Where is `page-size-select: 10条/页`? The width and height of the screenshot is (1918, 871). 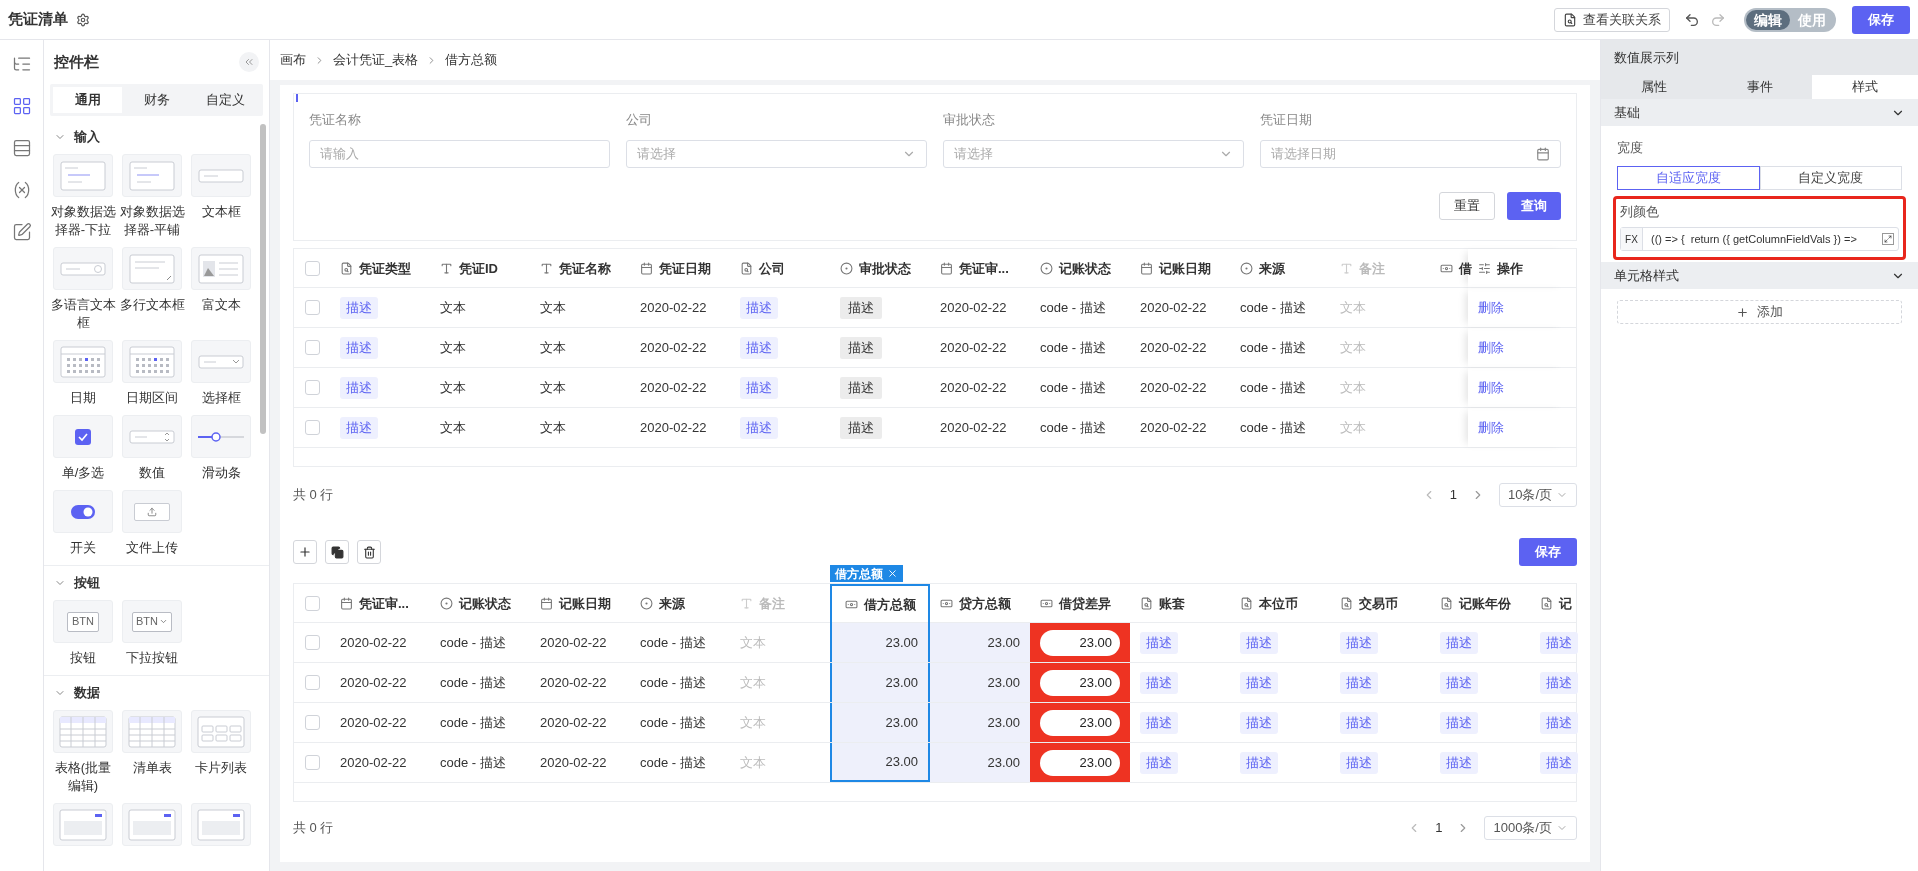
page-size-select: 10条/页 is located at coordinates (1537, 495).